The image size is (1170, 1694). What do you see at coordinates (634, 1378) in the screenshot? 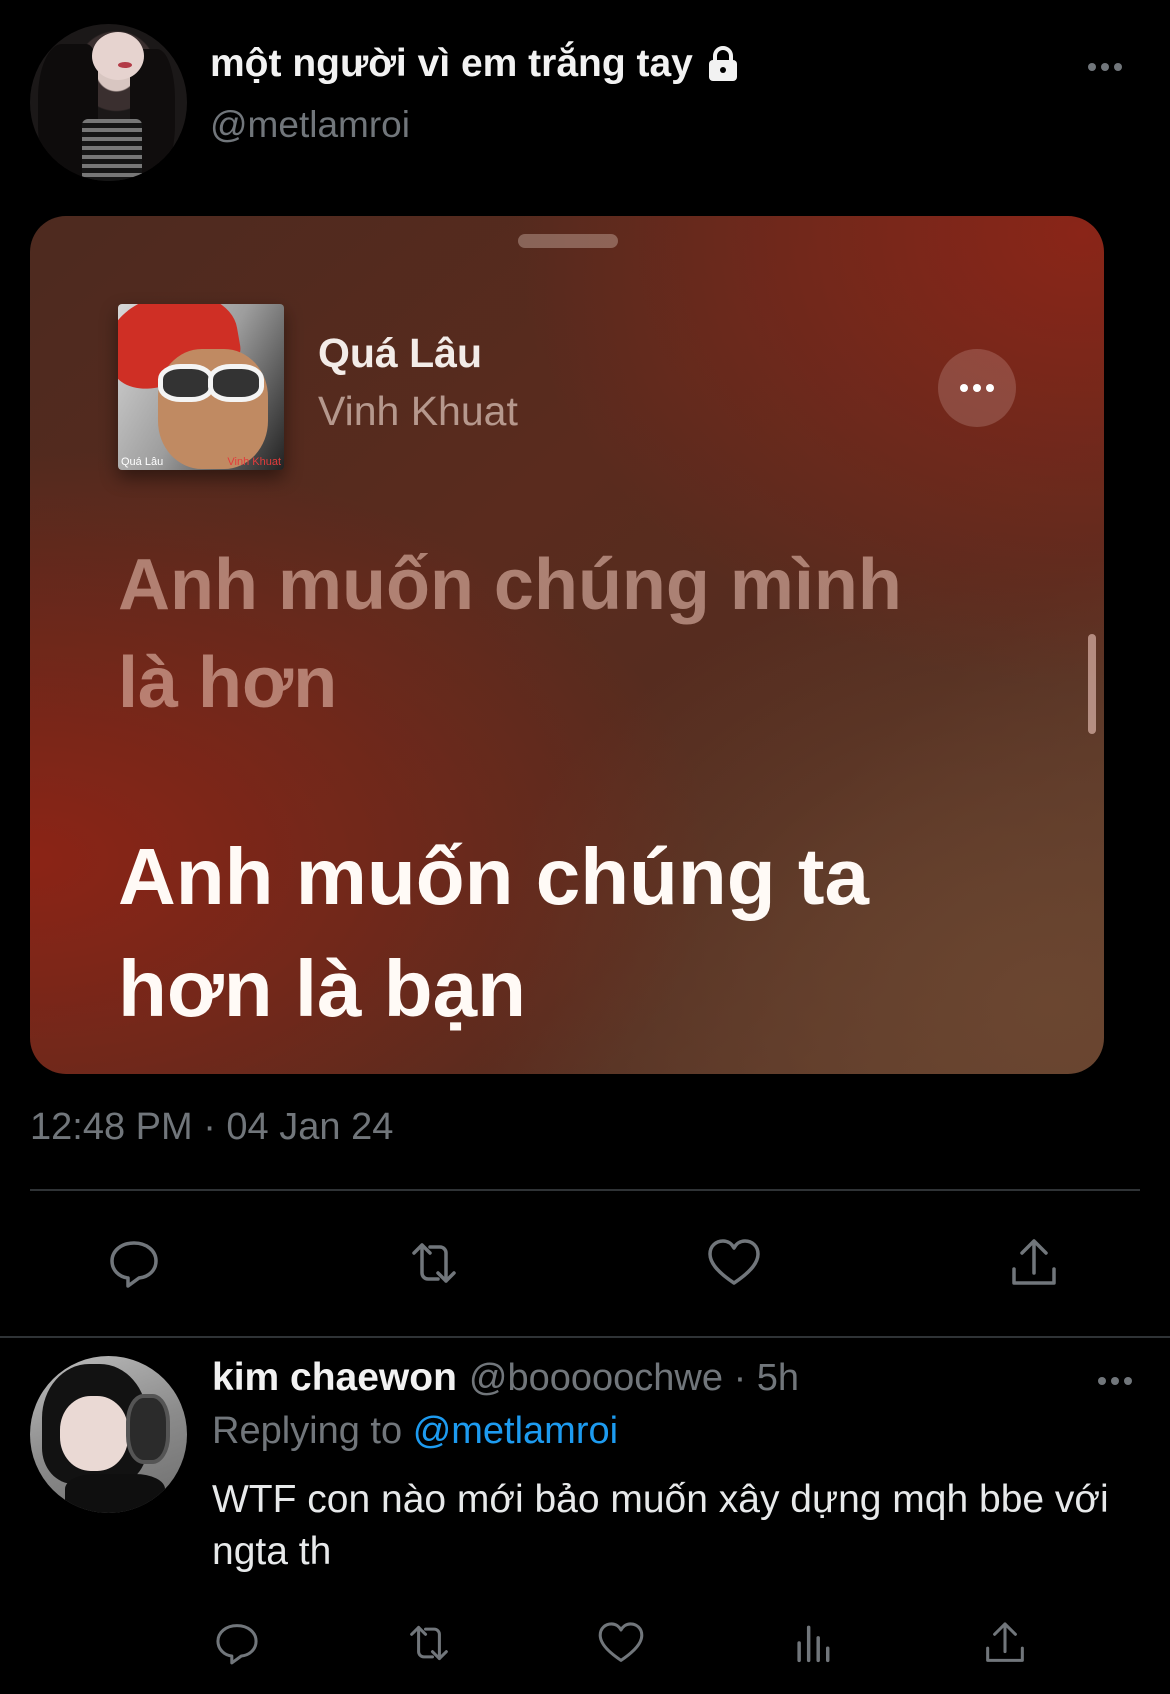
I see `reply-author-meta: @booooochwe · 5h` at bounding box center [634, 1378].